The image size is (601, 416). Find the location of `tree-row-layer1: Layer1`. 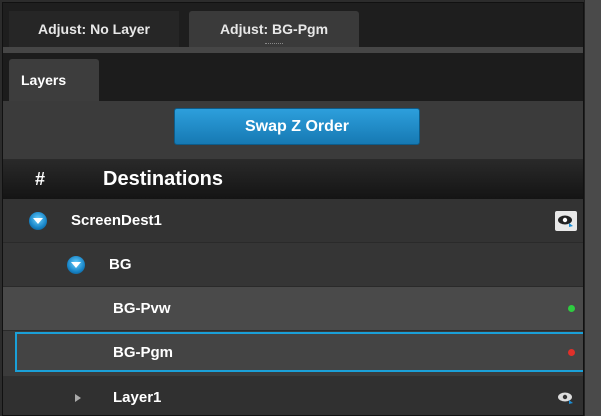

tree-row-layer1: Layer1 is located at coordinates (293, 395).